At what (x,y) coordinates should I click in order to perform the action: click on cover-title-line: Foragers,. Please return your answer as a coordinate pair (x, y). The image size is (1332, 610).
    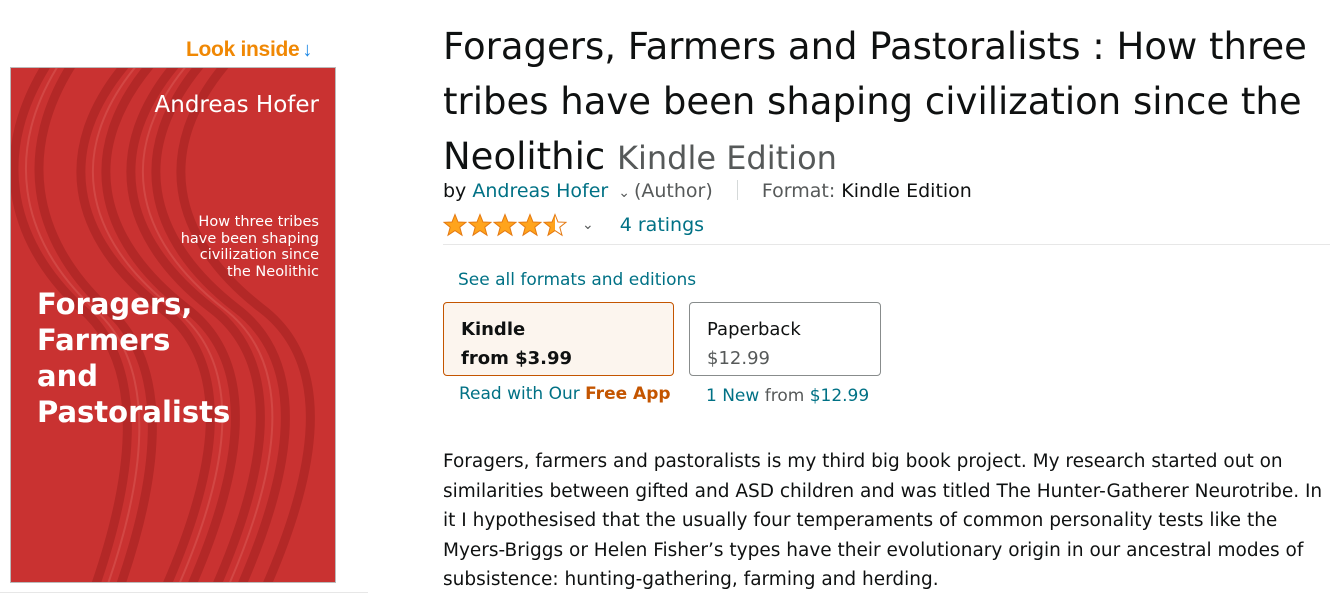
    Looking at the image, I should click on (115, 304).